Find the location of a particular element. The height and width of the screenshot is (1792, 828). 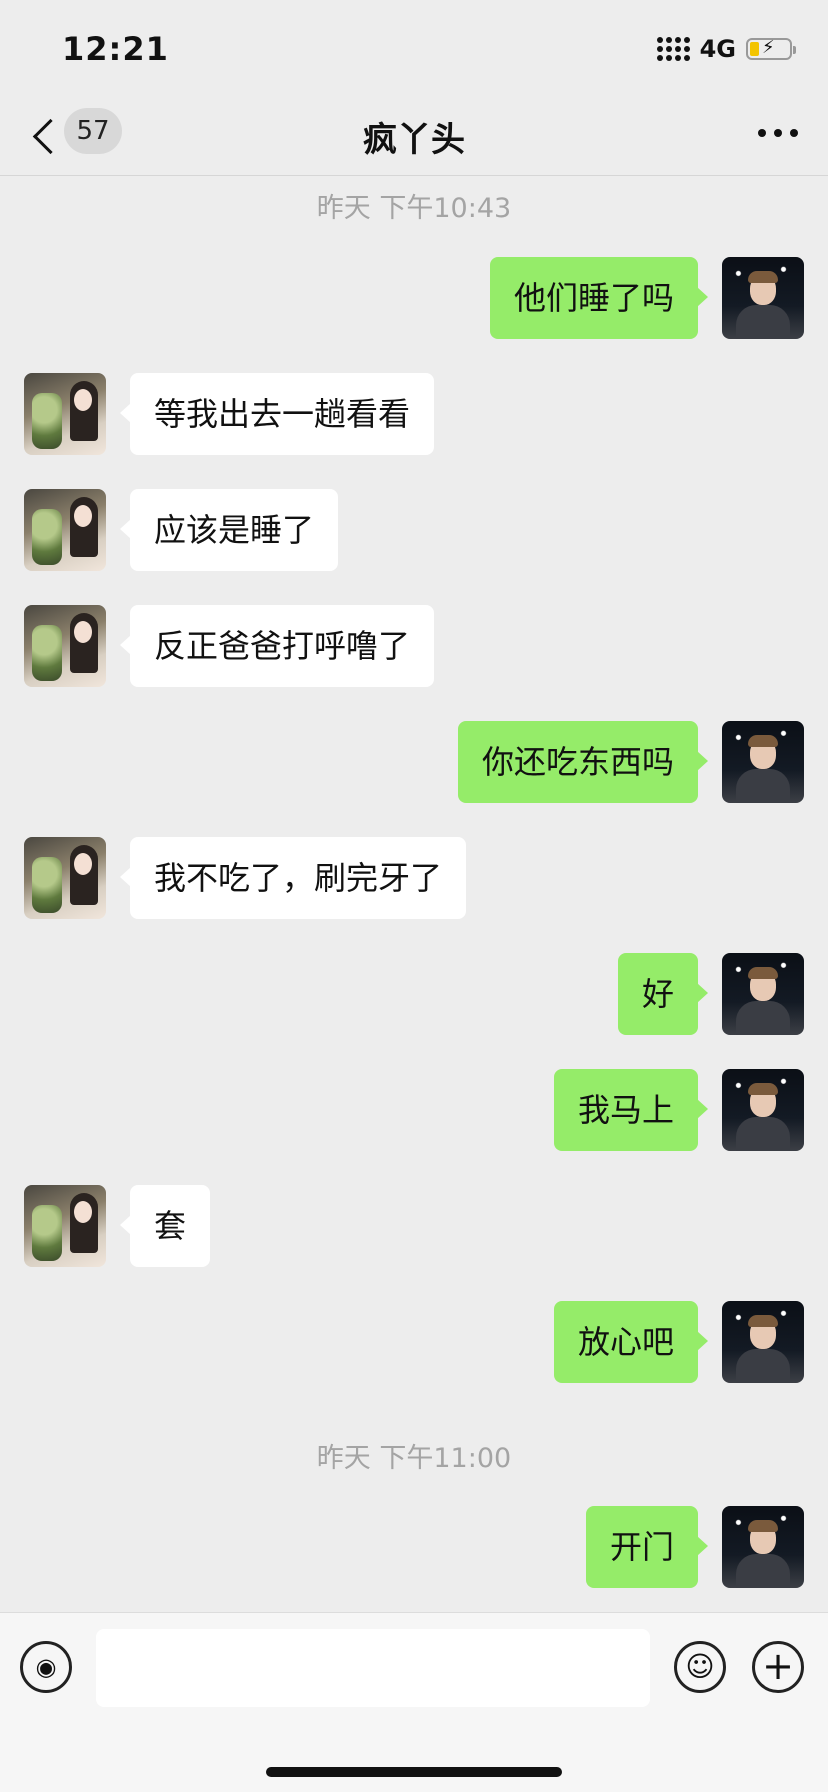

message-row-contact: 套 is located at coordinates (414, 1226).